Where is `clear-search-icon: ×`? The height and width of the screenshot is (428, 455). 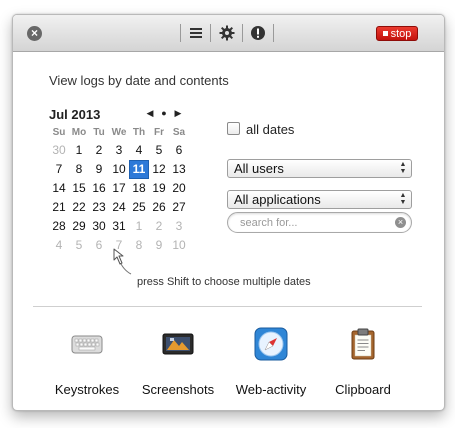
clear-search-icon: × is located at coordinates (400, 222).